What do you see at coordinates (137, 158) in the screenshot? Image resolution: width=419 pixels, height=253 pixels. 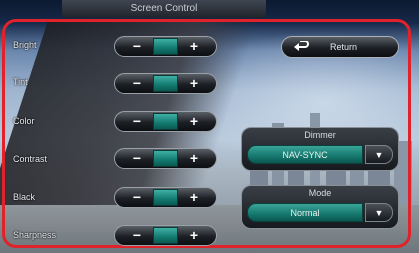 I see `contrast-minus-button: −` at bounding box center [137, 158].